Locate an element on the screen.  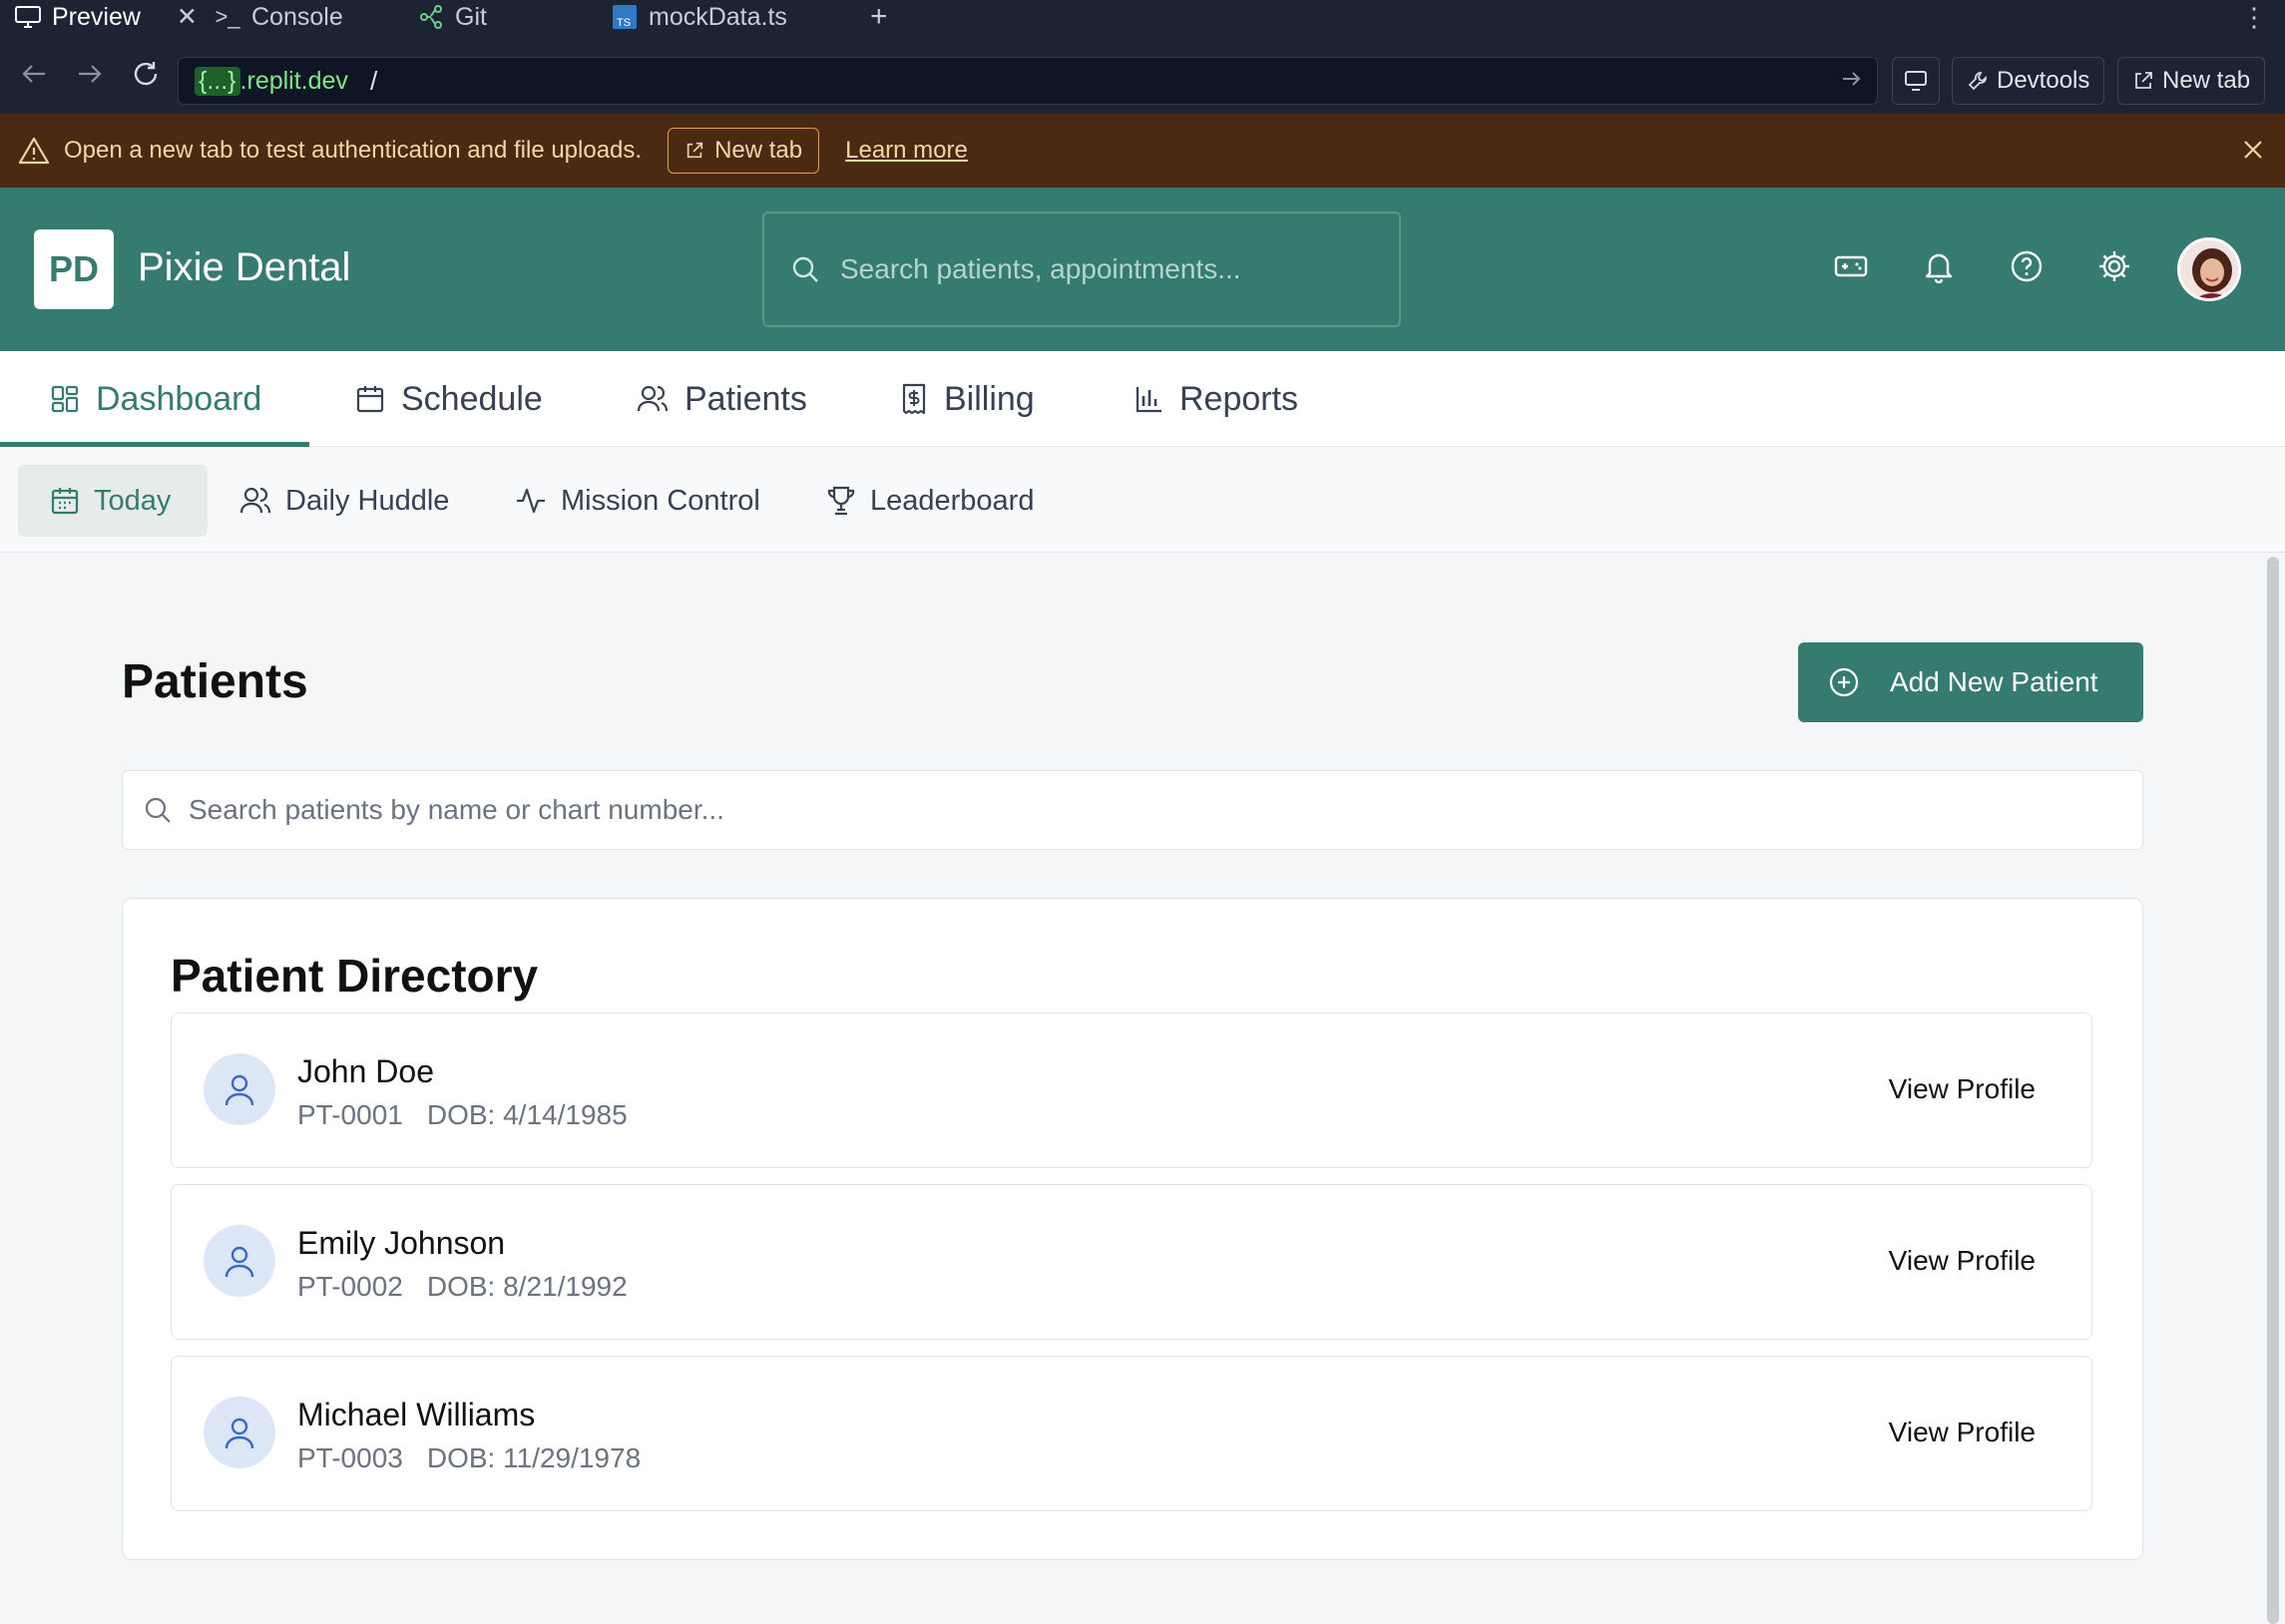
dashboard-icon is located at coordinates (65, 399).